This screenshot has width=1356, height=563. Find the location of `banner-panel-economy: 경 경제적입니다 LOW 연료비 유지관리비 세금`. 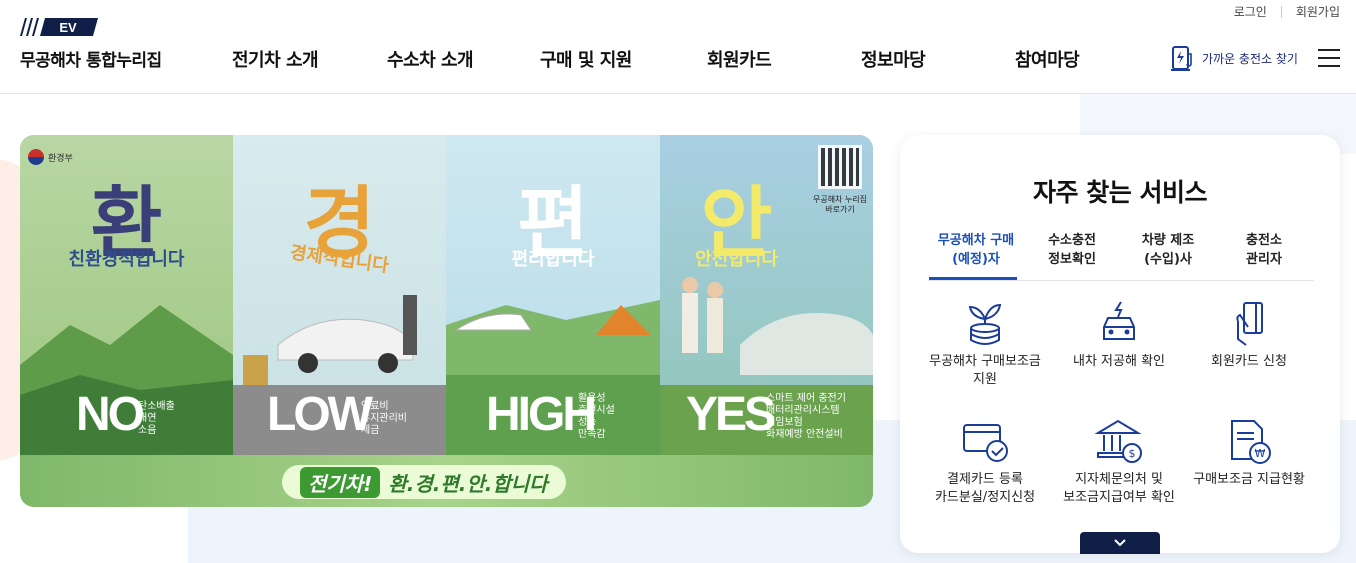

banner-panel-economy: 경 경제적입니다 LOW 연료비 유지관리비 세금 is located at coordinates (339, 295).